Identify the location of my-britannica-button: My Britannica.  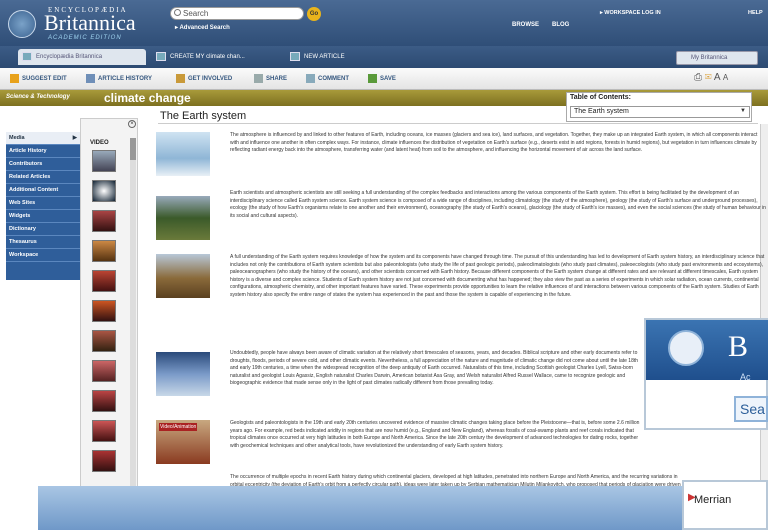
(717, 58).